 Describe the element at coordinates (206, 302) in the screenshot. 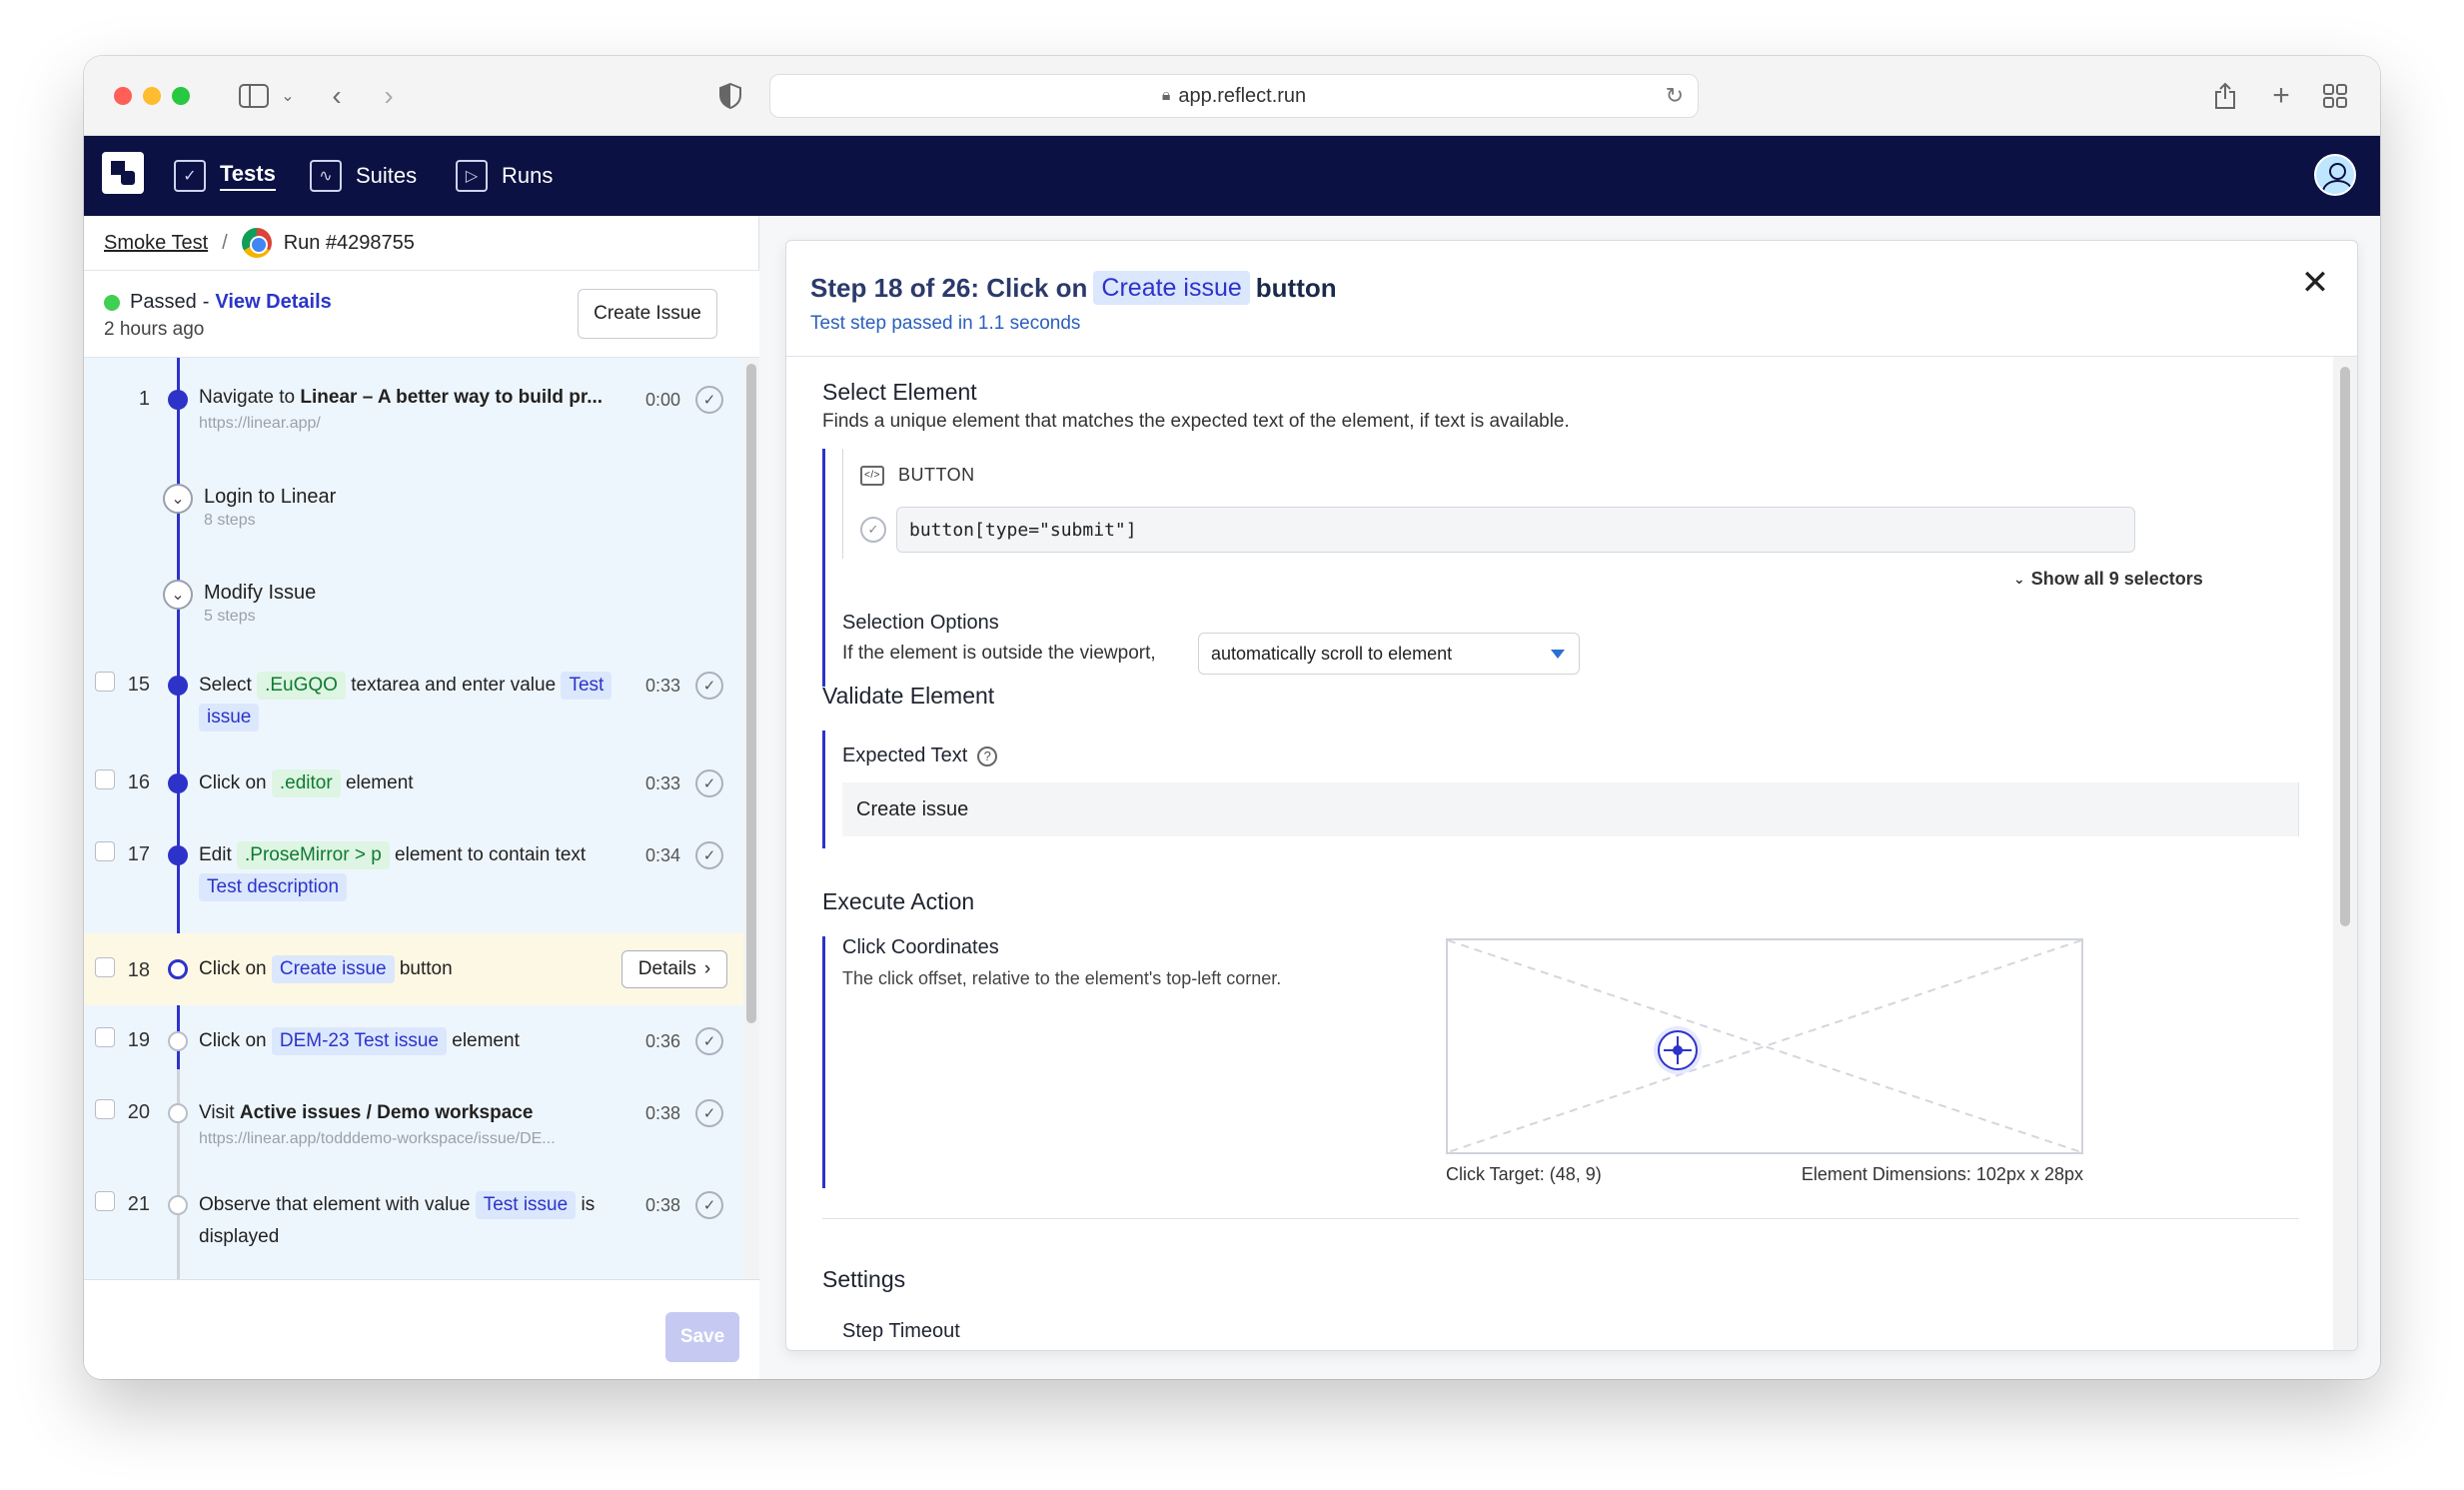

I see `status-dash: -` at that location.